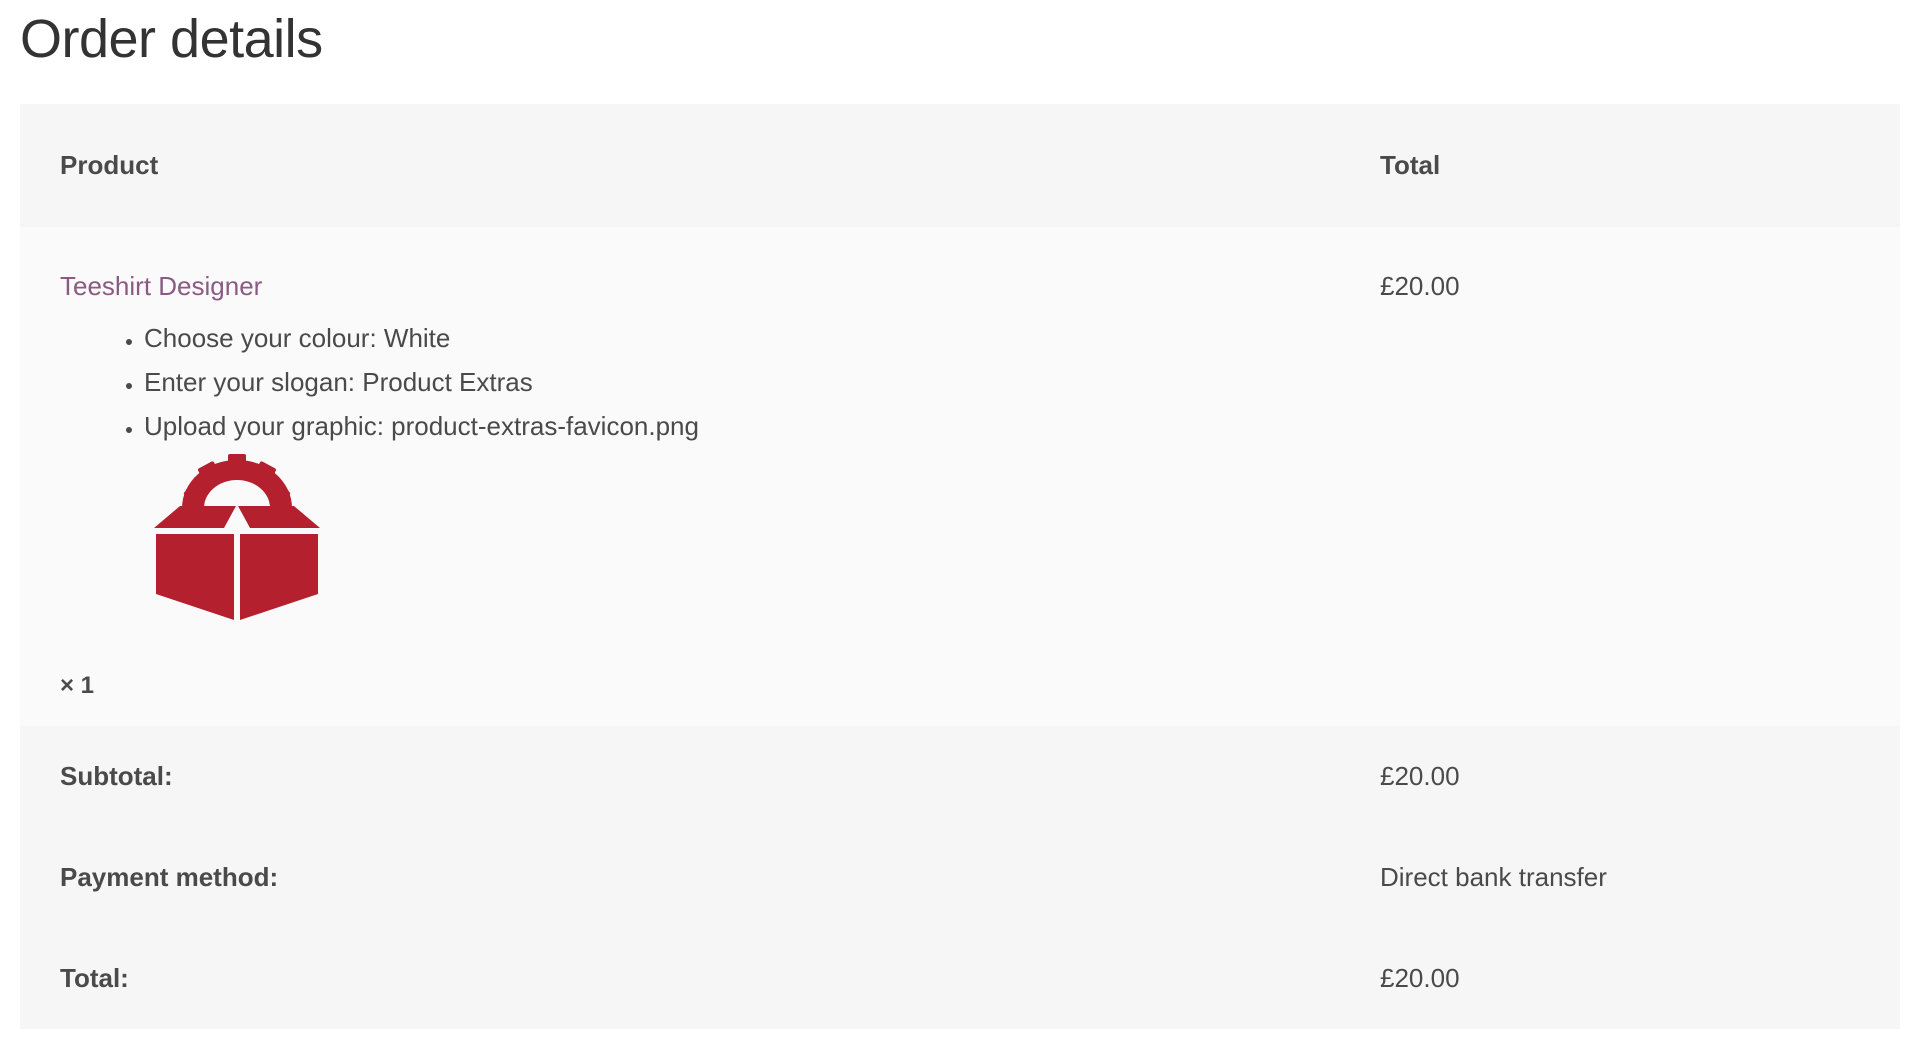 The height and width of the screenshot is (1043, 1920). What do you see at coordinates (1420, 978) in the screenshot?
I see `total-value: £20.00` at bounding box center [1420, 978].